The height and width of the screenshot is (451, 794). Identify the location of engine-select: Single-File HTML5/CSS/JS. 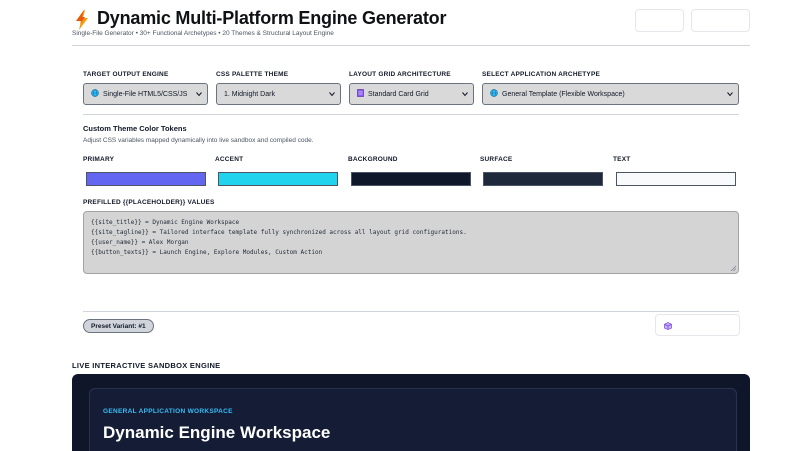
(145, 94).